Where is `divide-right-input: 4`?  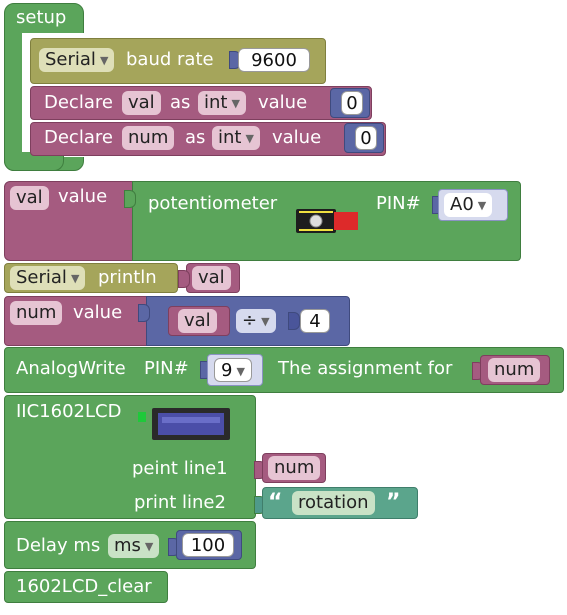
divide-right-input: 4 is located at coordinates (315, 321).